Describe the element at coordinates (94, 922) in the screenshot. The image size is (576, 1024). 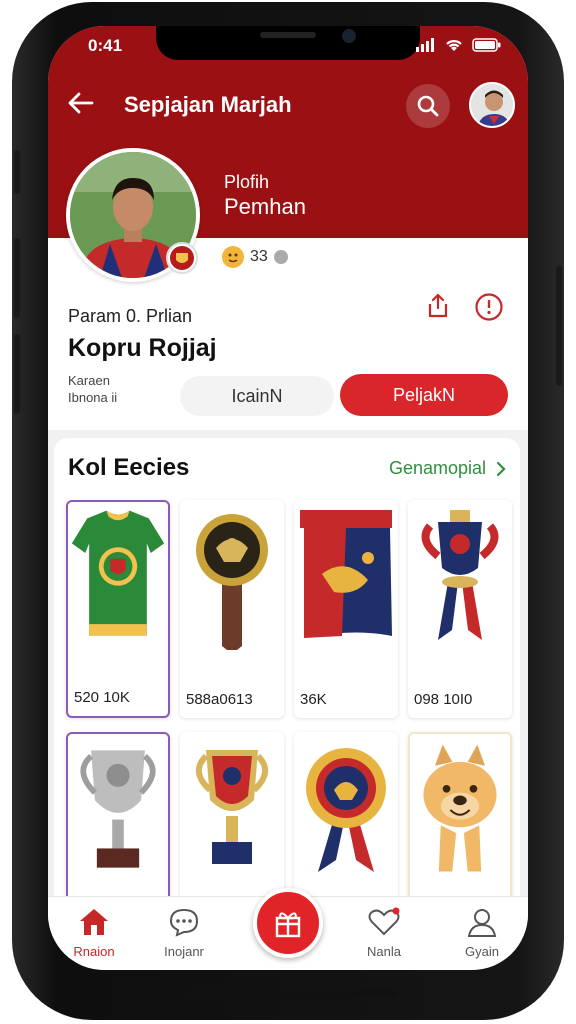
I see `home-icon` at that location.